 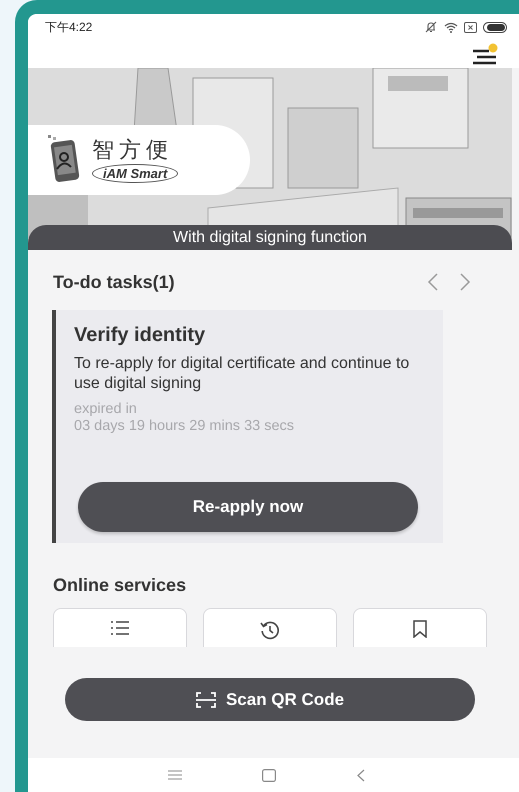 What do you see at coordinates (140, 335) in the screenshot?
I see `task-title: Verify identity` at bounding box center [140, 335].